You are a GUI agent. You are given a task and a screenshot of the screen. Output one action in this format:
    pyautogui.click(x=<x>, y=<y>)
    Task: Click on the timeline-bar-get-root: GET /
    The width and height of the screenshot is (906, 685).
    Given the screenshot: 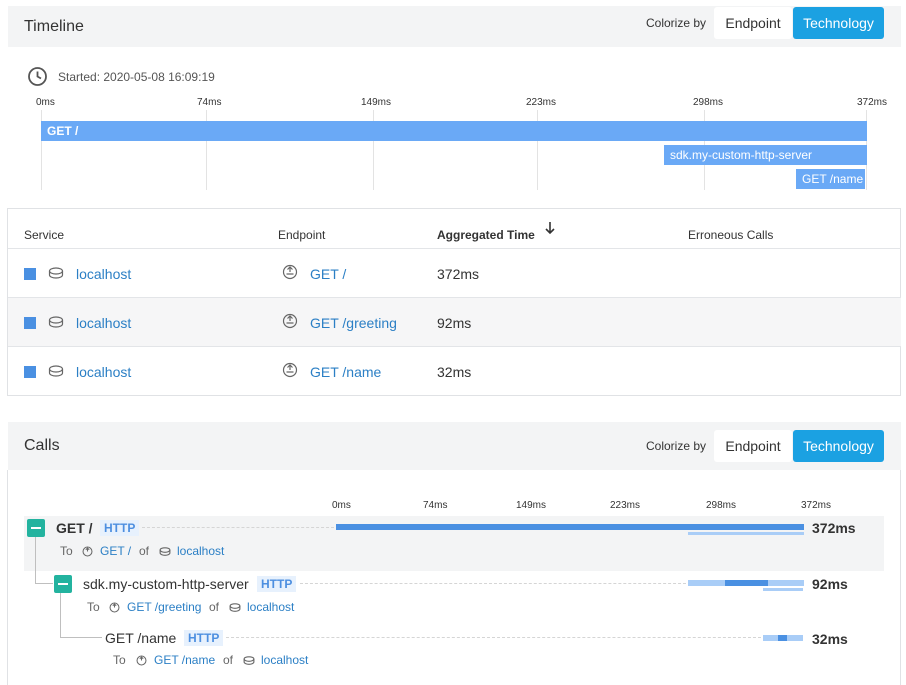 What is the action you would take?
    pyautogui.click(x=454, y=131)
    